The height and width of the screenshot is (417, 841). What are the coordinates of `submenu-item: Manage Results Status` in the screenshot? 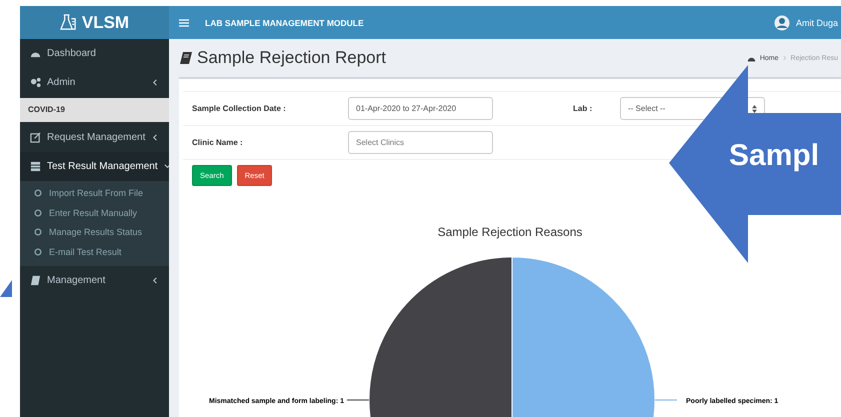 It's located at (94, 232).